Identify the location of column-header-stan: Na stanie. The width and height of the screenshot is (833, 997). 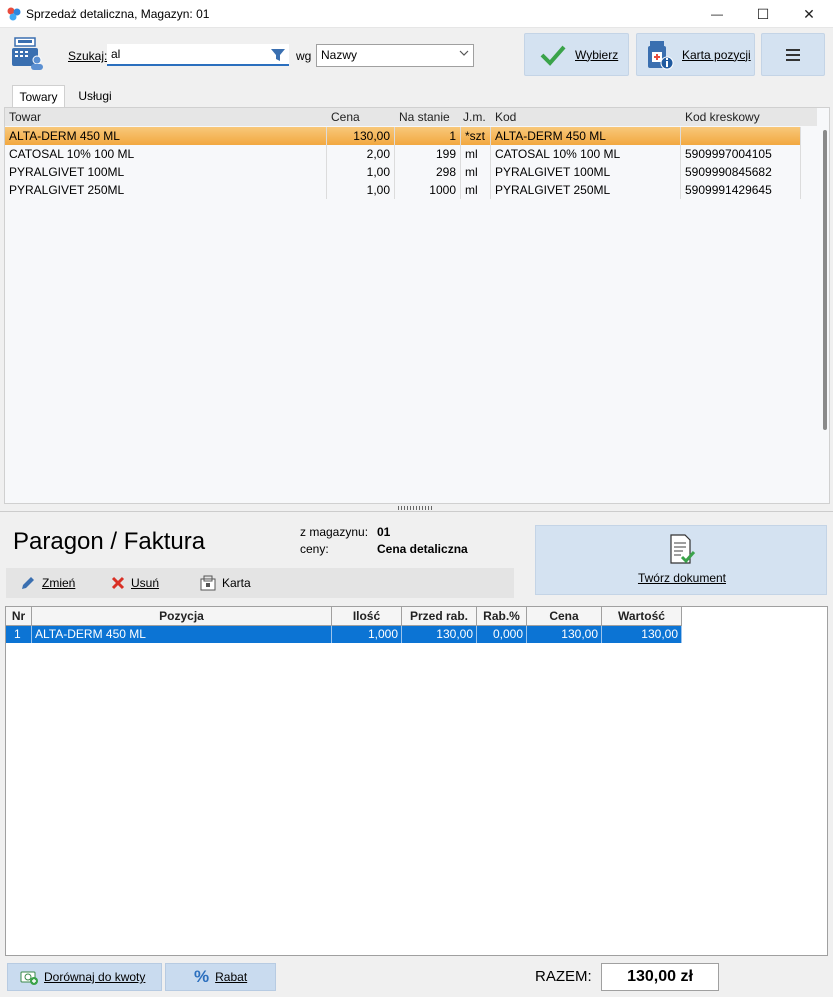
(428, 117).